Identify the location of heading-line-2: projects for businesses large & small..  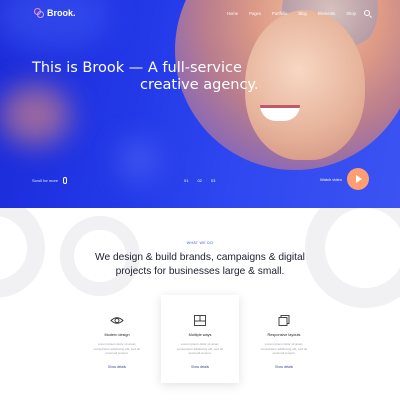
(200, 271).